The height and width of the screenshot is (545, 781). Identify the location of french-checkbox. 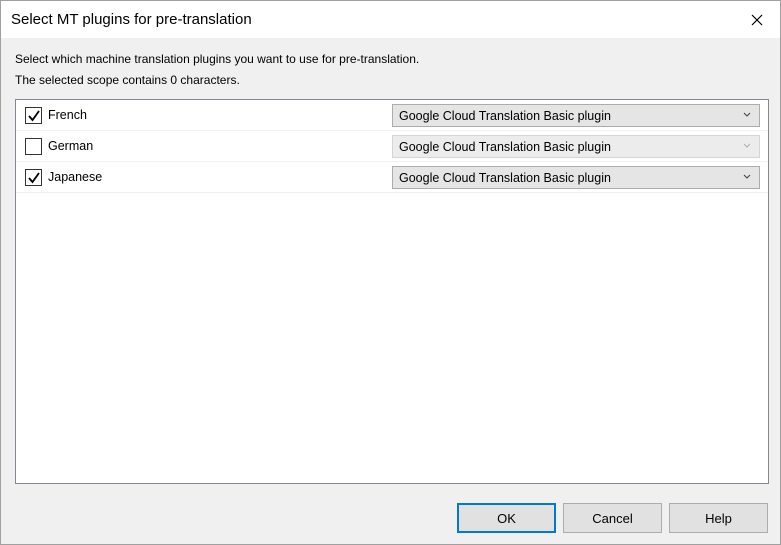
(33, 115).